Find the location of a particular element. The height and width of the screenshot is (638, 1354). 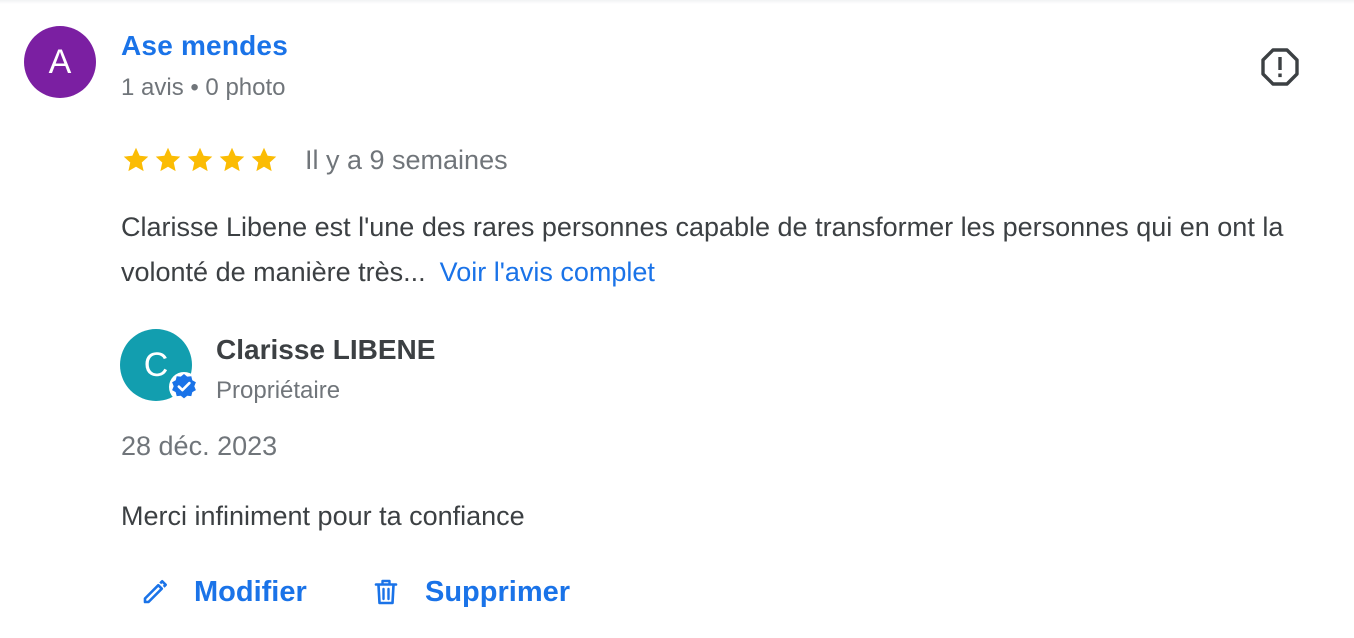

report-review-button is located at coordinates (1280, 67).